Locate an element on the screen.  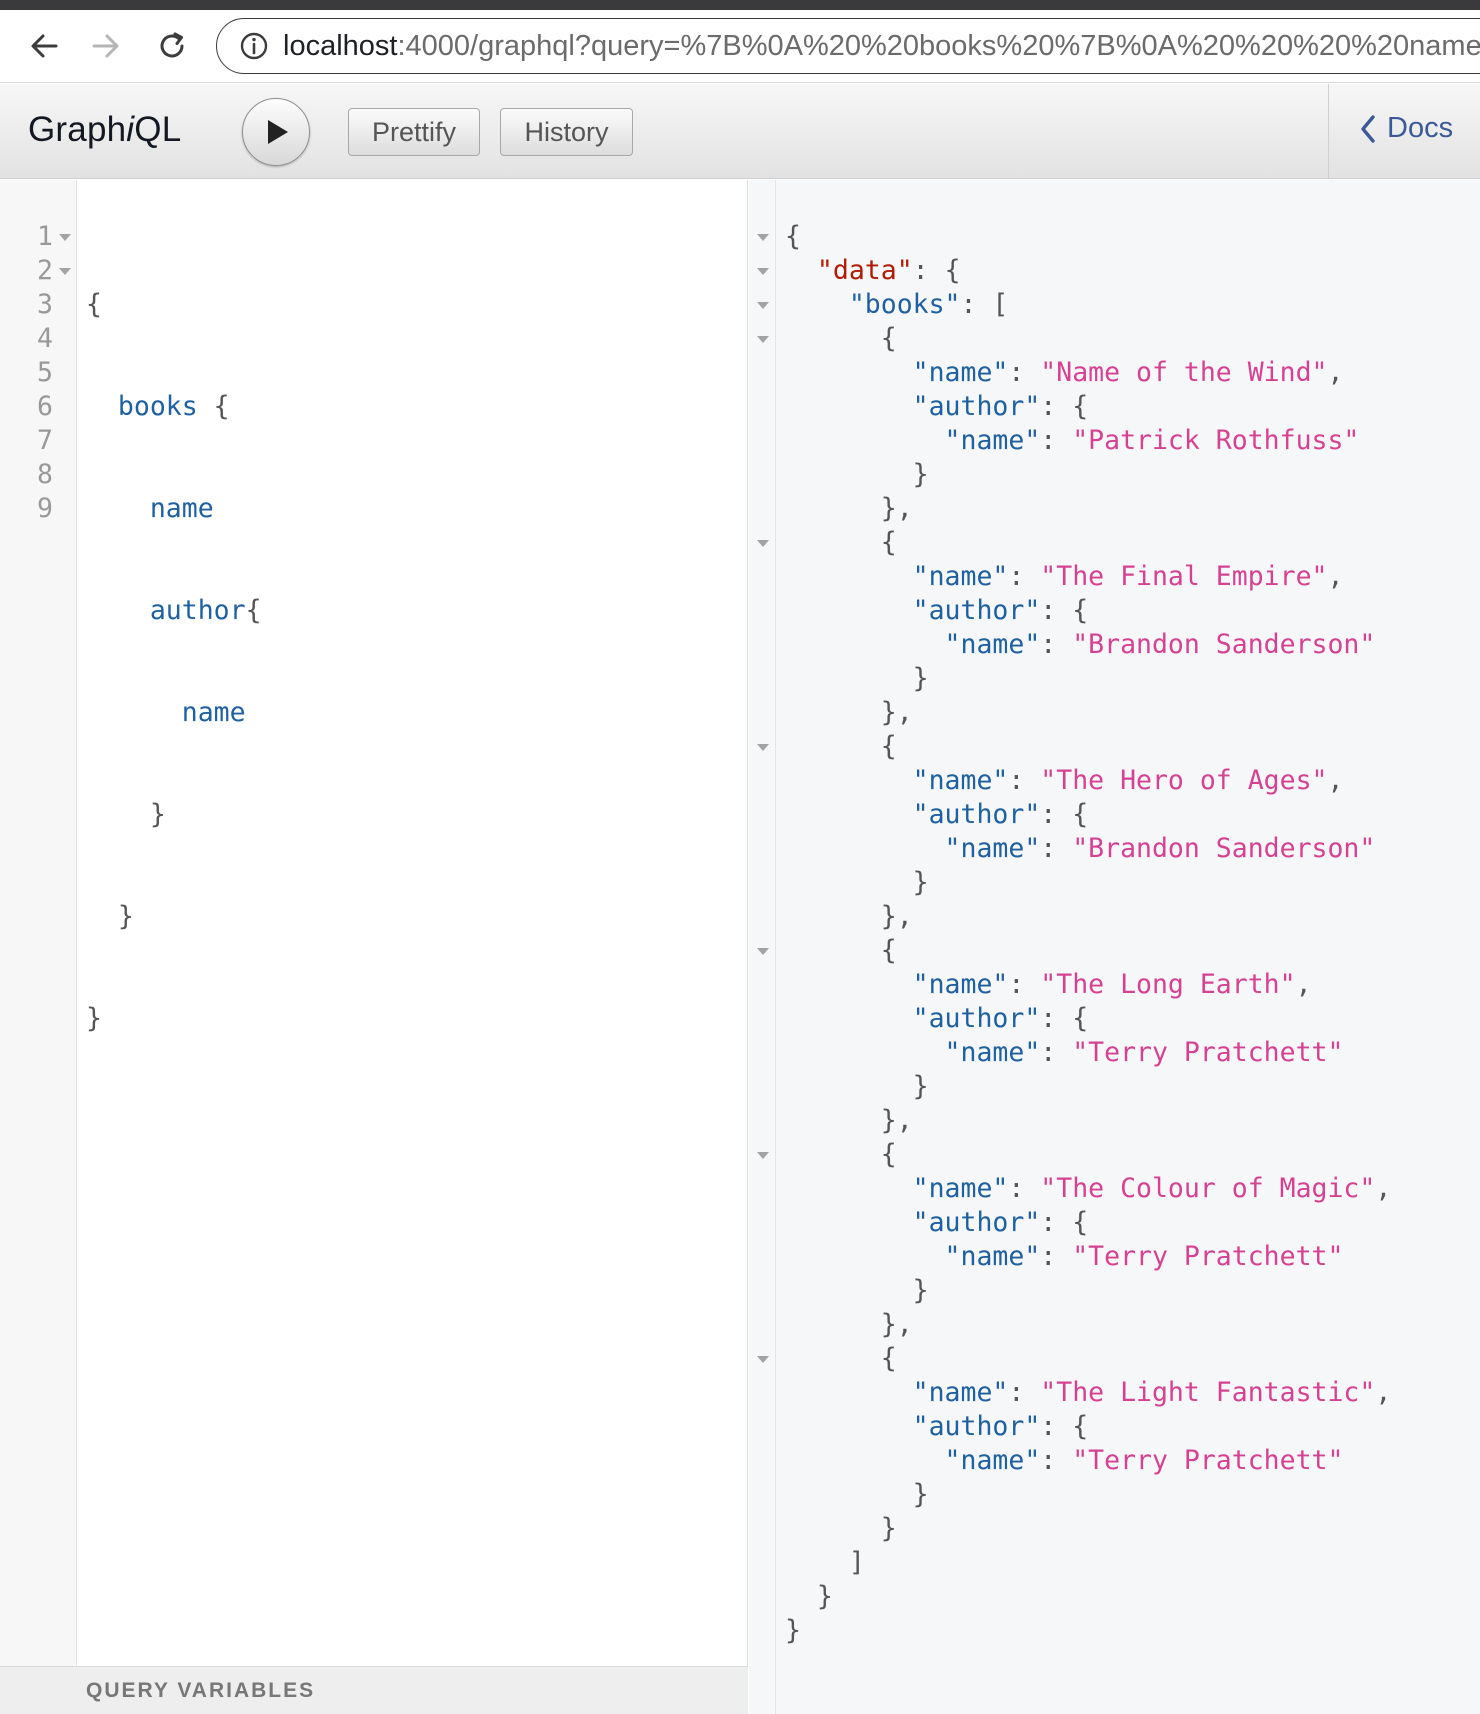
code-line: { is located at coordinates (94, 304).